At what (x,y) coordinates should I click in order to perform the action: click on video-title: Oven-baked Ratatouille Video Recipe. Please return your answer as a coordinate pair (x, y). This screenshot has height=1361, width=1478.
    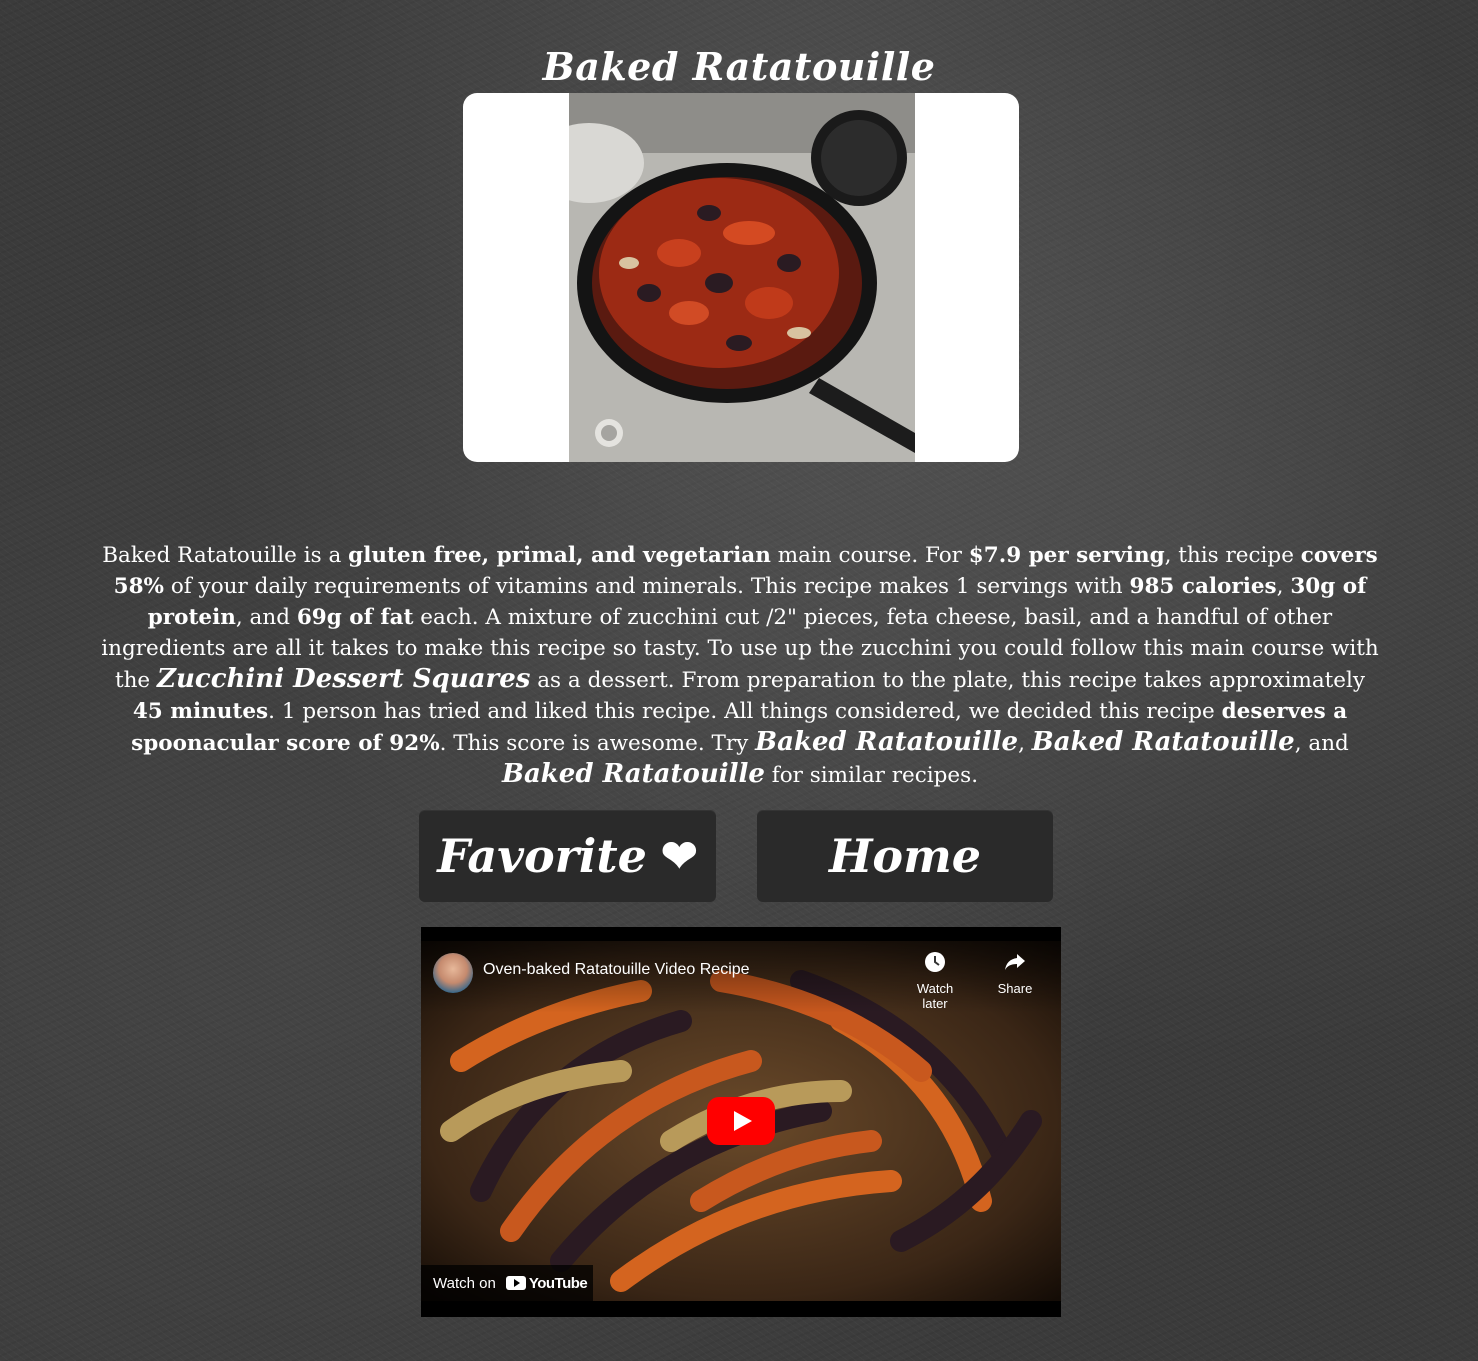
    Looking at the image, I should click on (616, 970).